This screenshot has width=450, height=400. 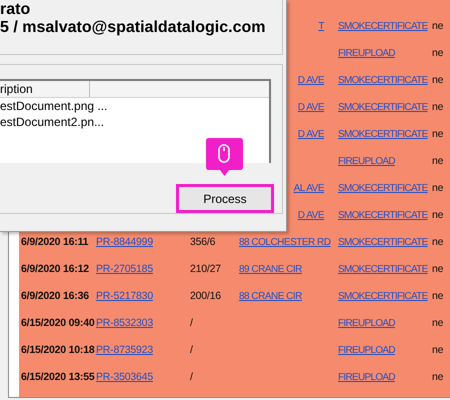 I want to click on permit-link: PR-2705185, so click(x=124, y=268).